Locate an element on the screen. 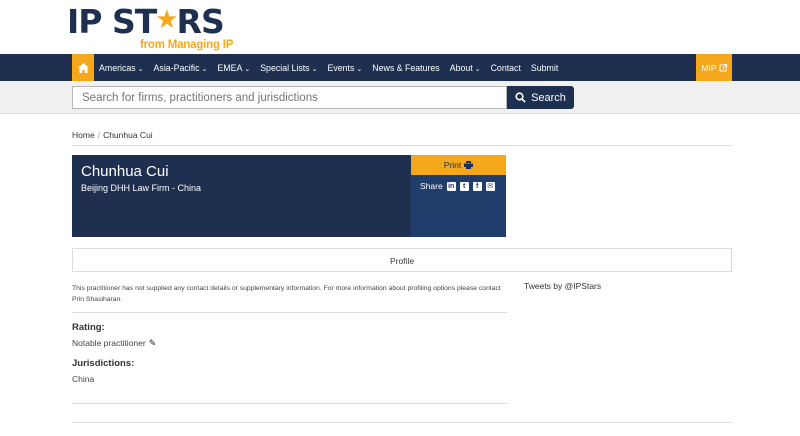  star-icon: ★ is located at coordinates (166, 20).